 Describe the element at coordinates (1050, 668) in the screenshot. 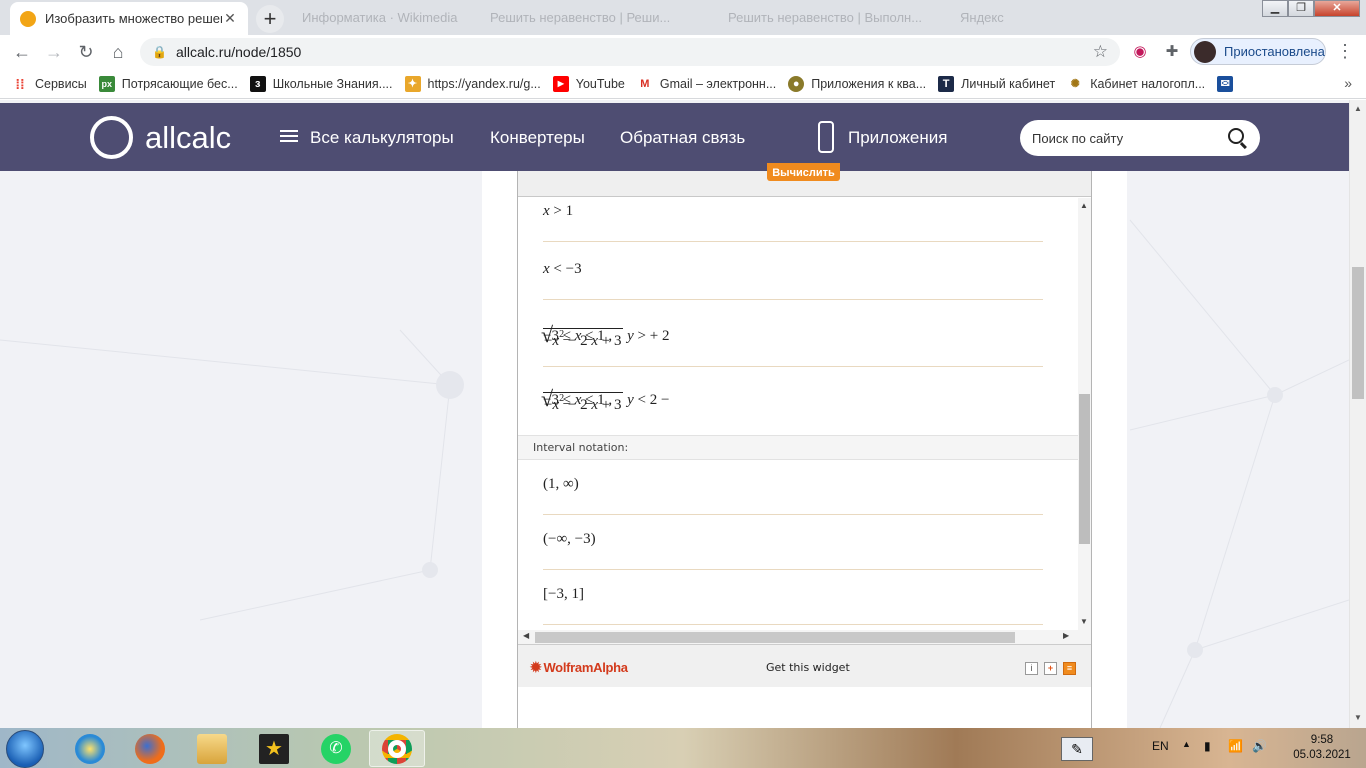

I see `add-icon: +` at that location.